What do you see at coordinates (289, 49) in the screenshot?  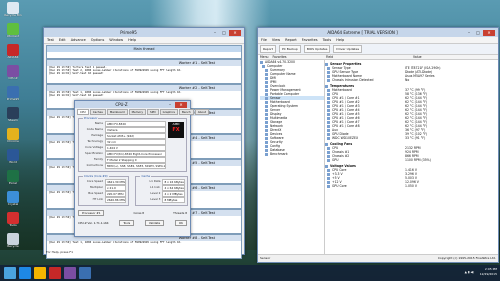 I see `toolbar-button: PC Backup` at bounding box center [289, 49].